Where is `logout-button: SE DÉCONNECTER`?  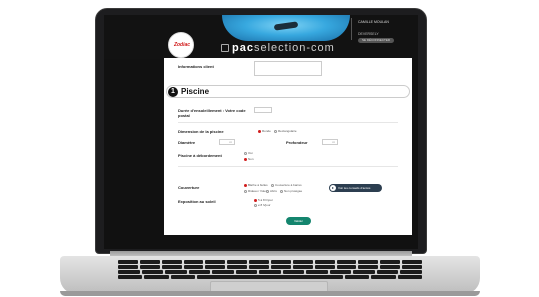 logout-button: SE DÉCONNECTER is located at coordinates (376, 40).